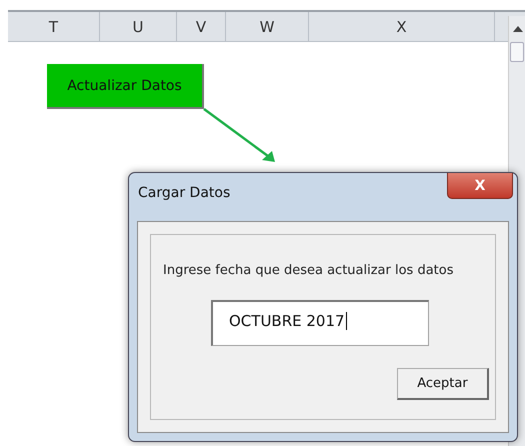 Image resolution: width=525 pixels, height=446 pixels. Describe the element at coordinates (308, 270) in the screenshot. I see `prompt-text: Ingrese fecha que desea actualizar los datos` at that location.